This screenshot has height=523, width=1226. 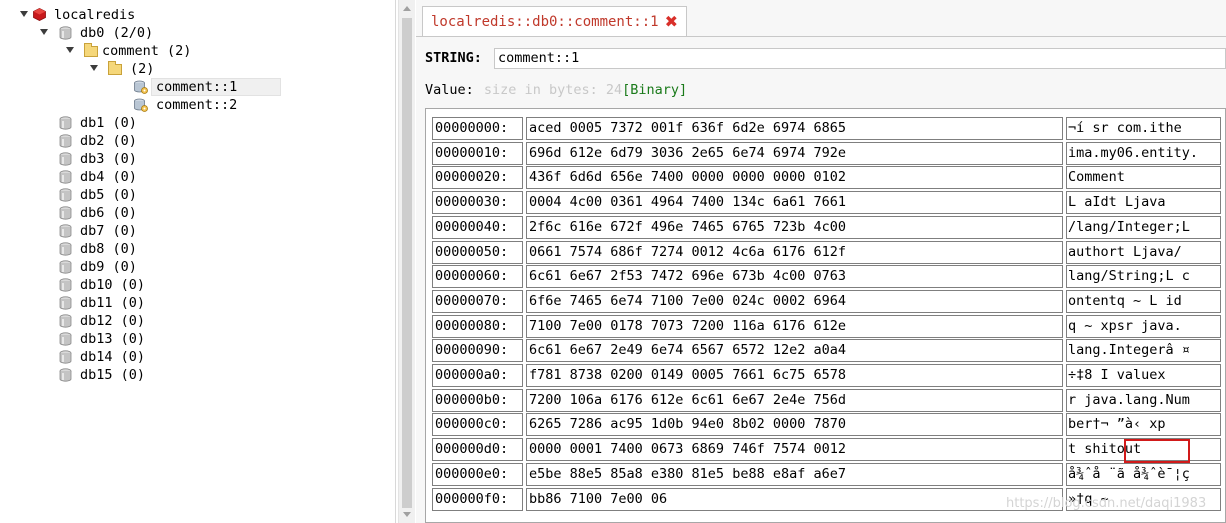 I want to click on database-name: db9, so click(x=92, y=267).